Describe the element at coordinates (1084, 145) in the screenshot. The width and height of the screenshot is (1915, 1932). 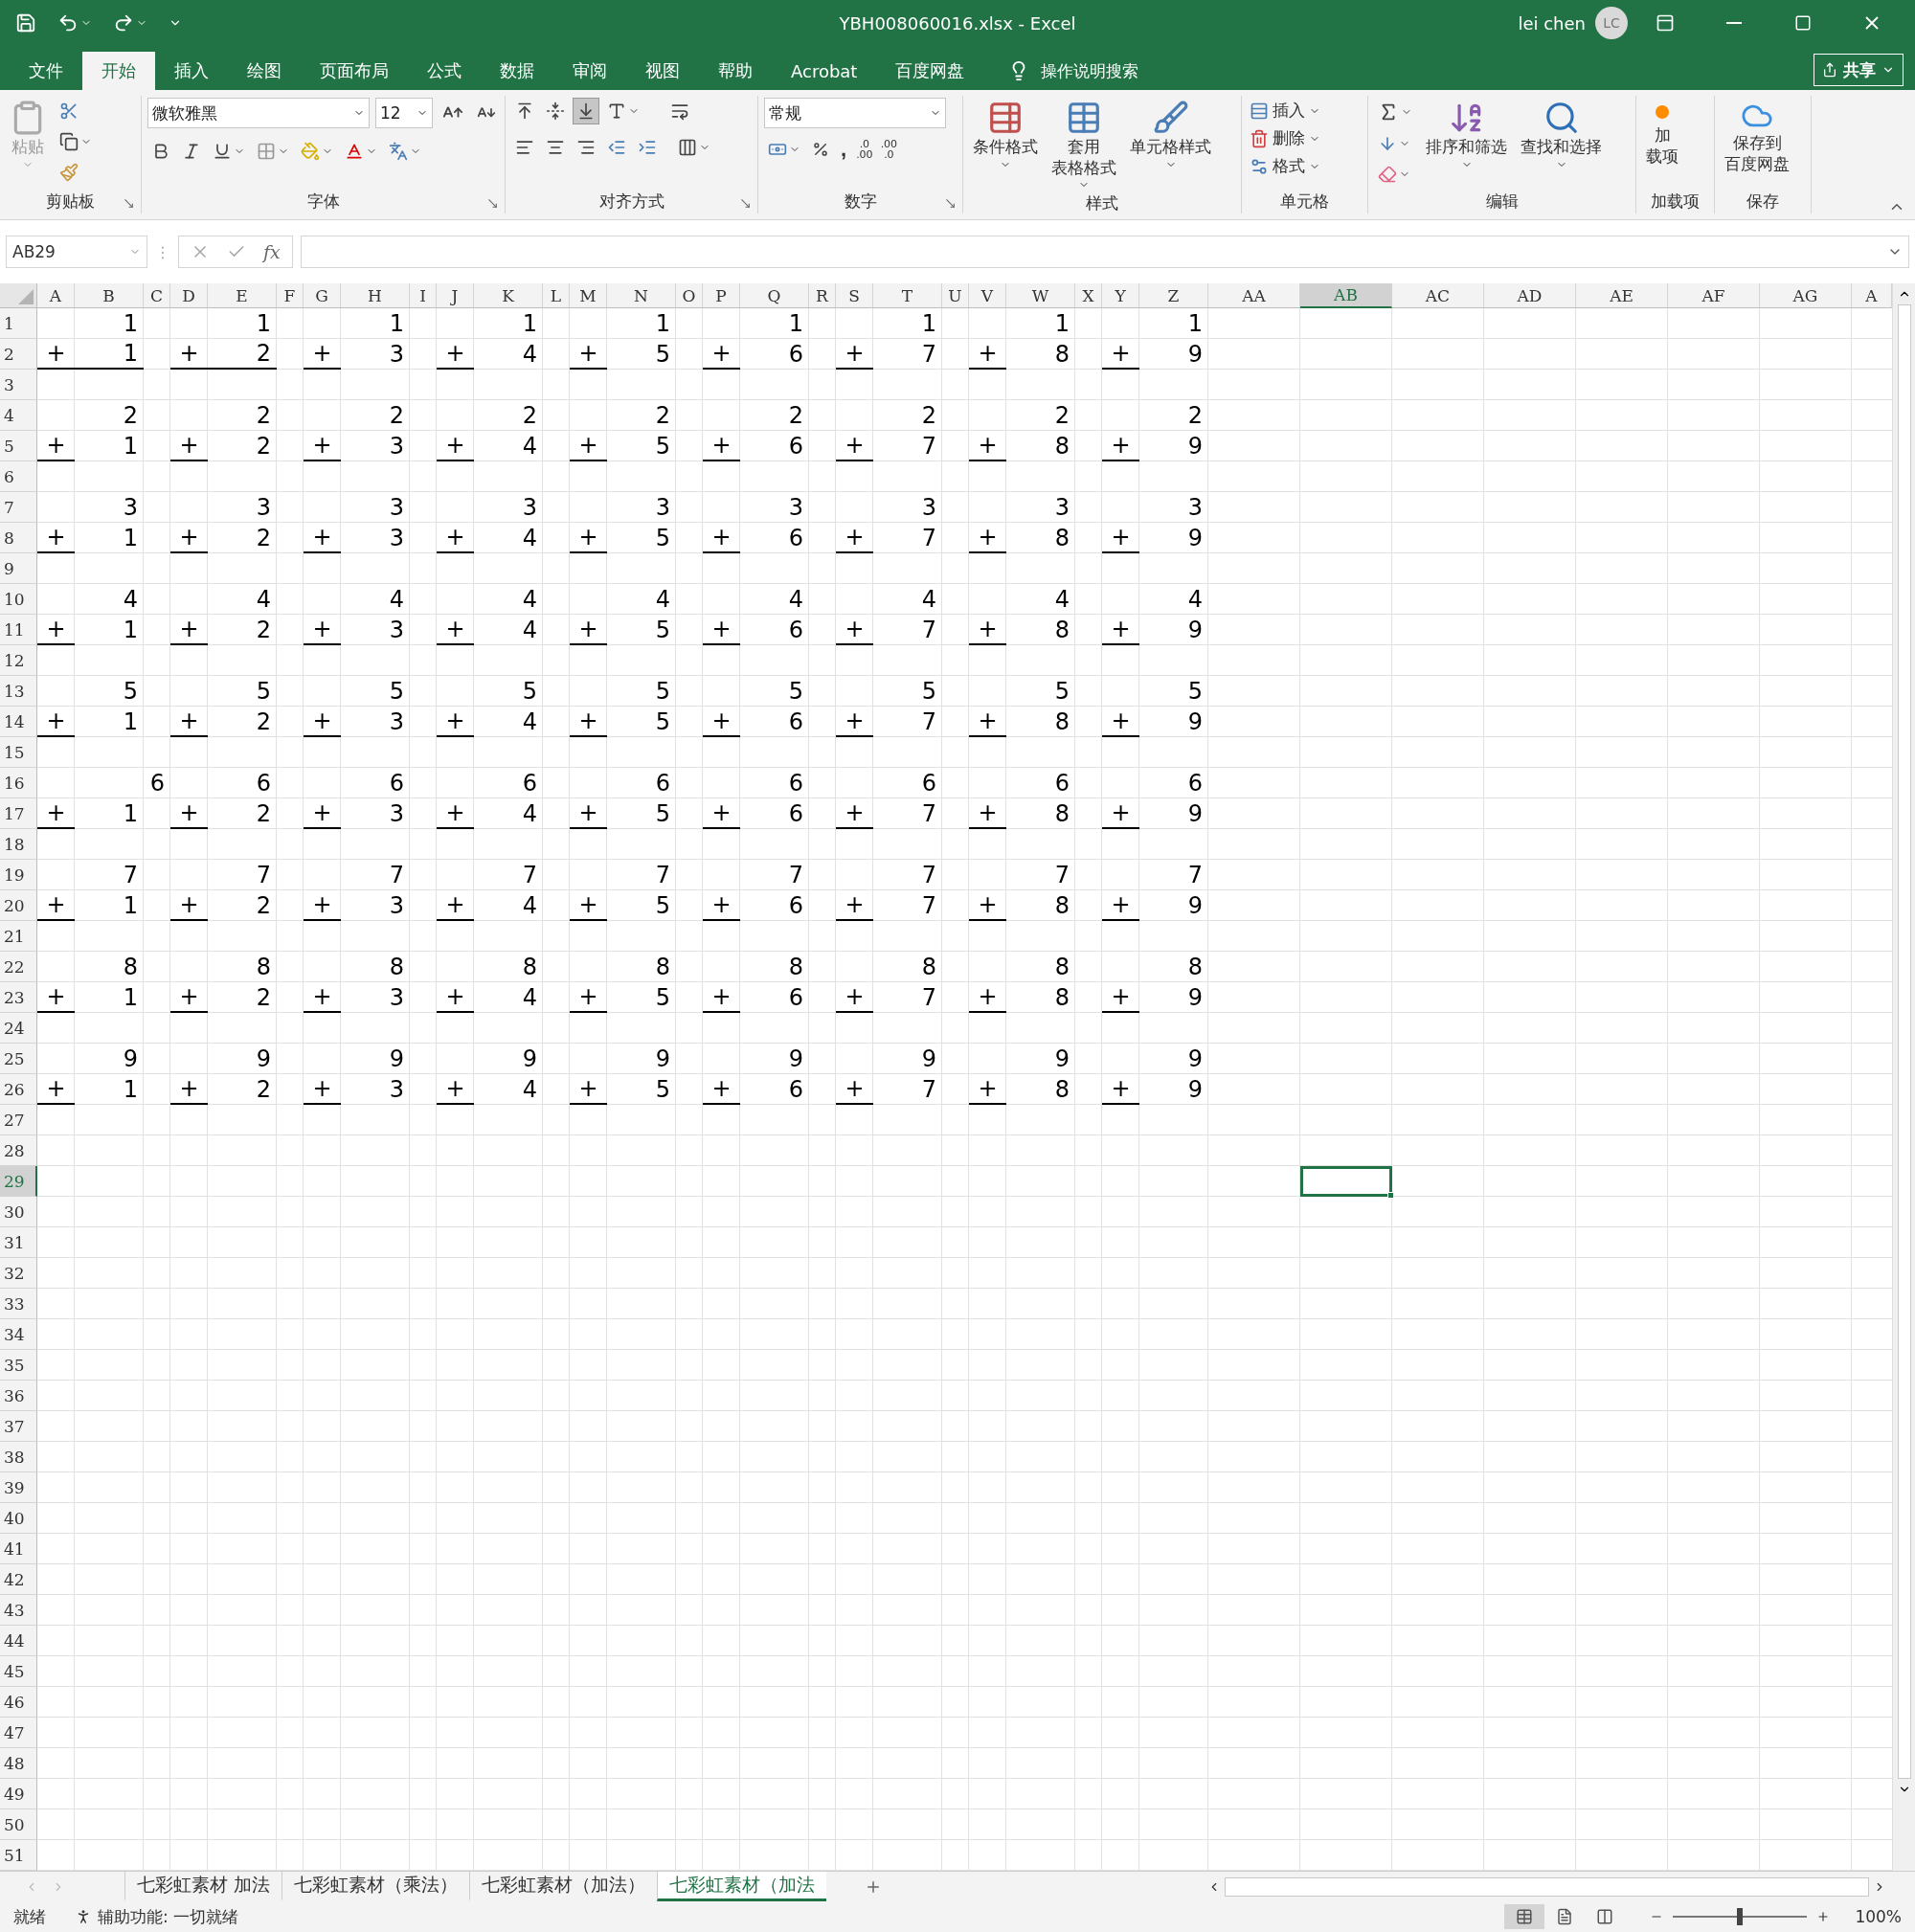
I see `style-button: 套用 表格格式` at that location.